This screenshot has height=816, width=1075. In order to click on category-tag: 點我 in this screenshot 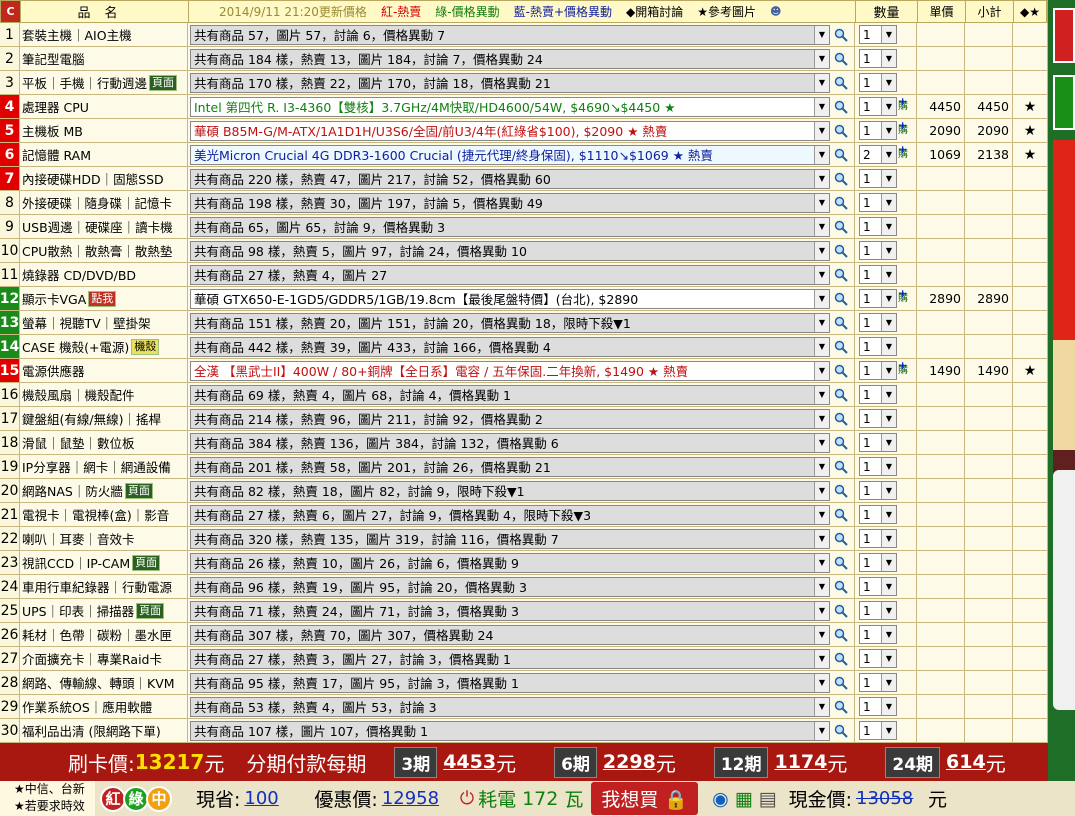, I will do `click(102, 298)`.